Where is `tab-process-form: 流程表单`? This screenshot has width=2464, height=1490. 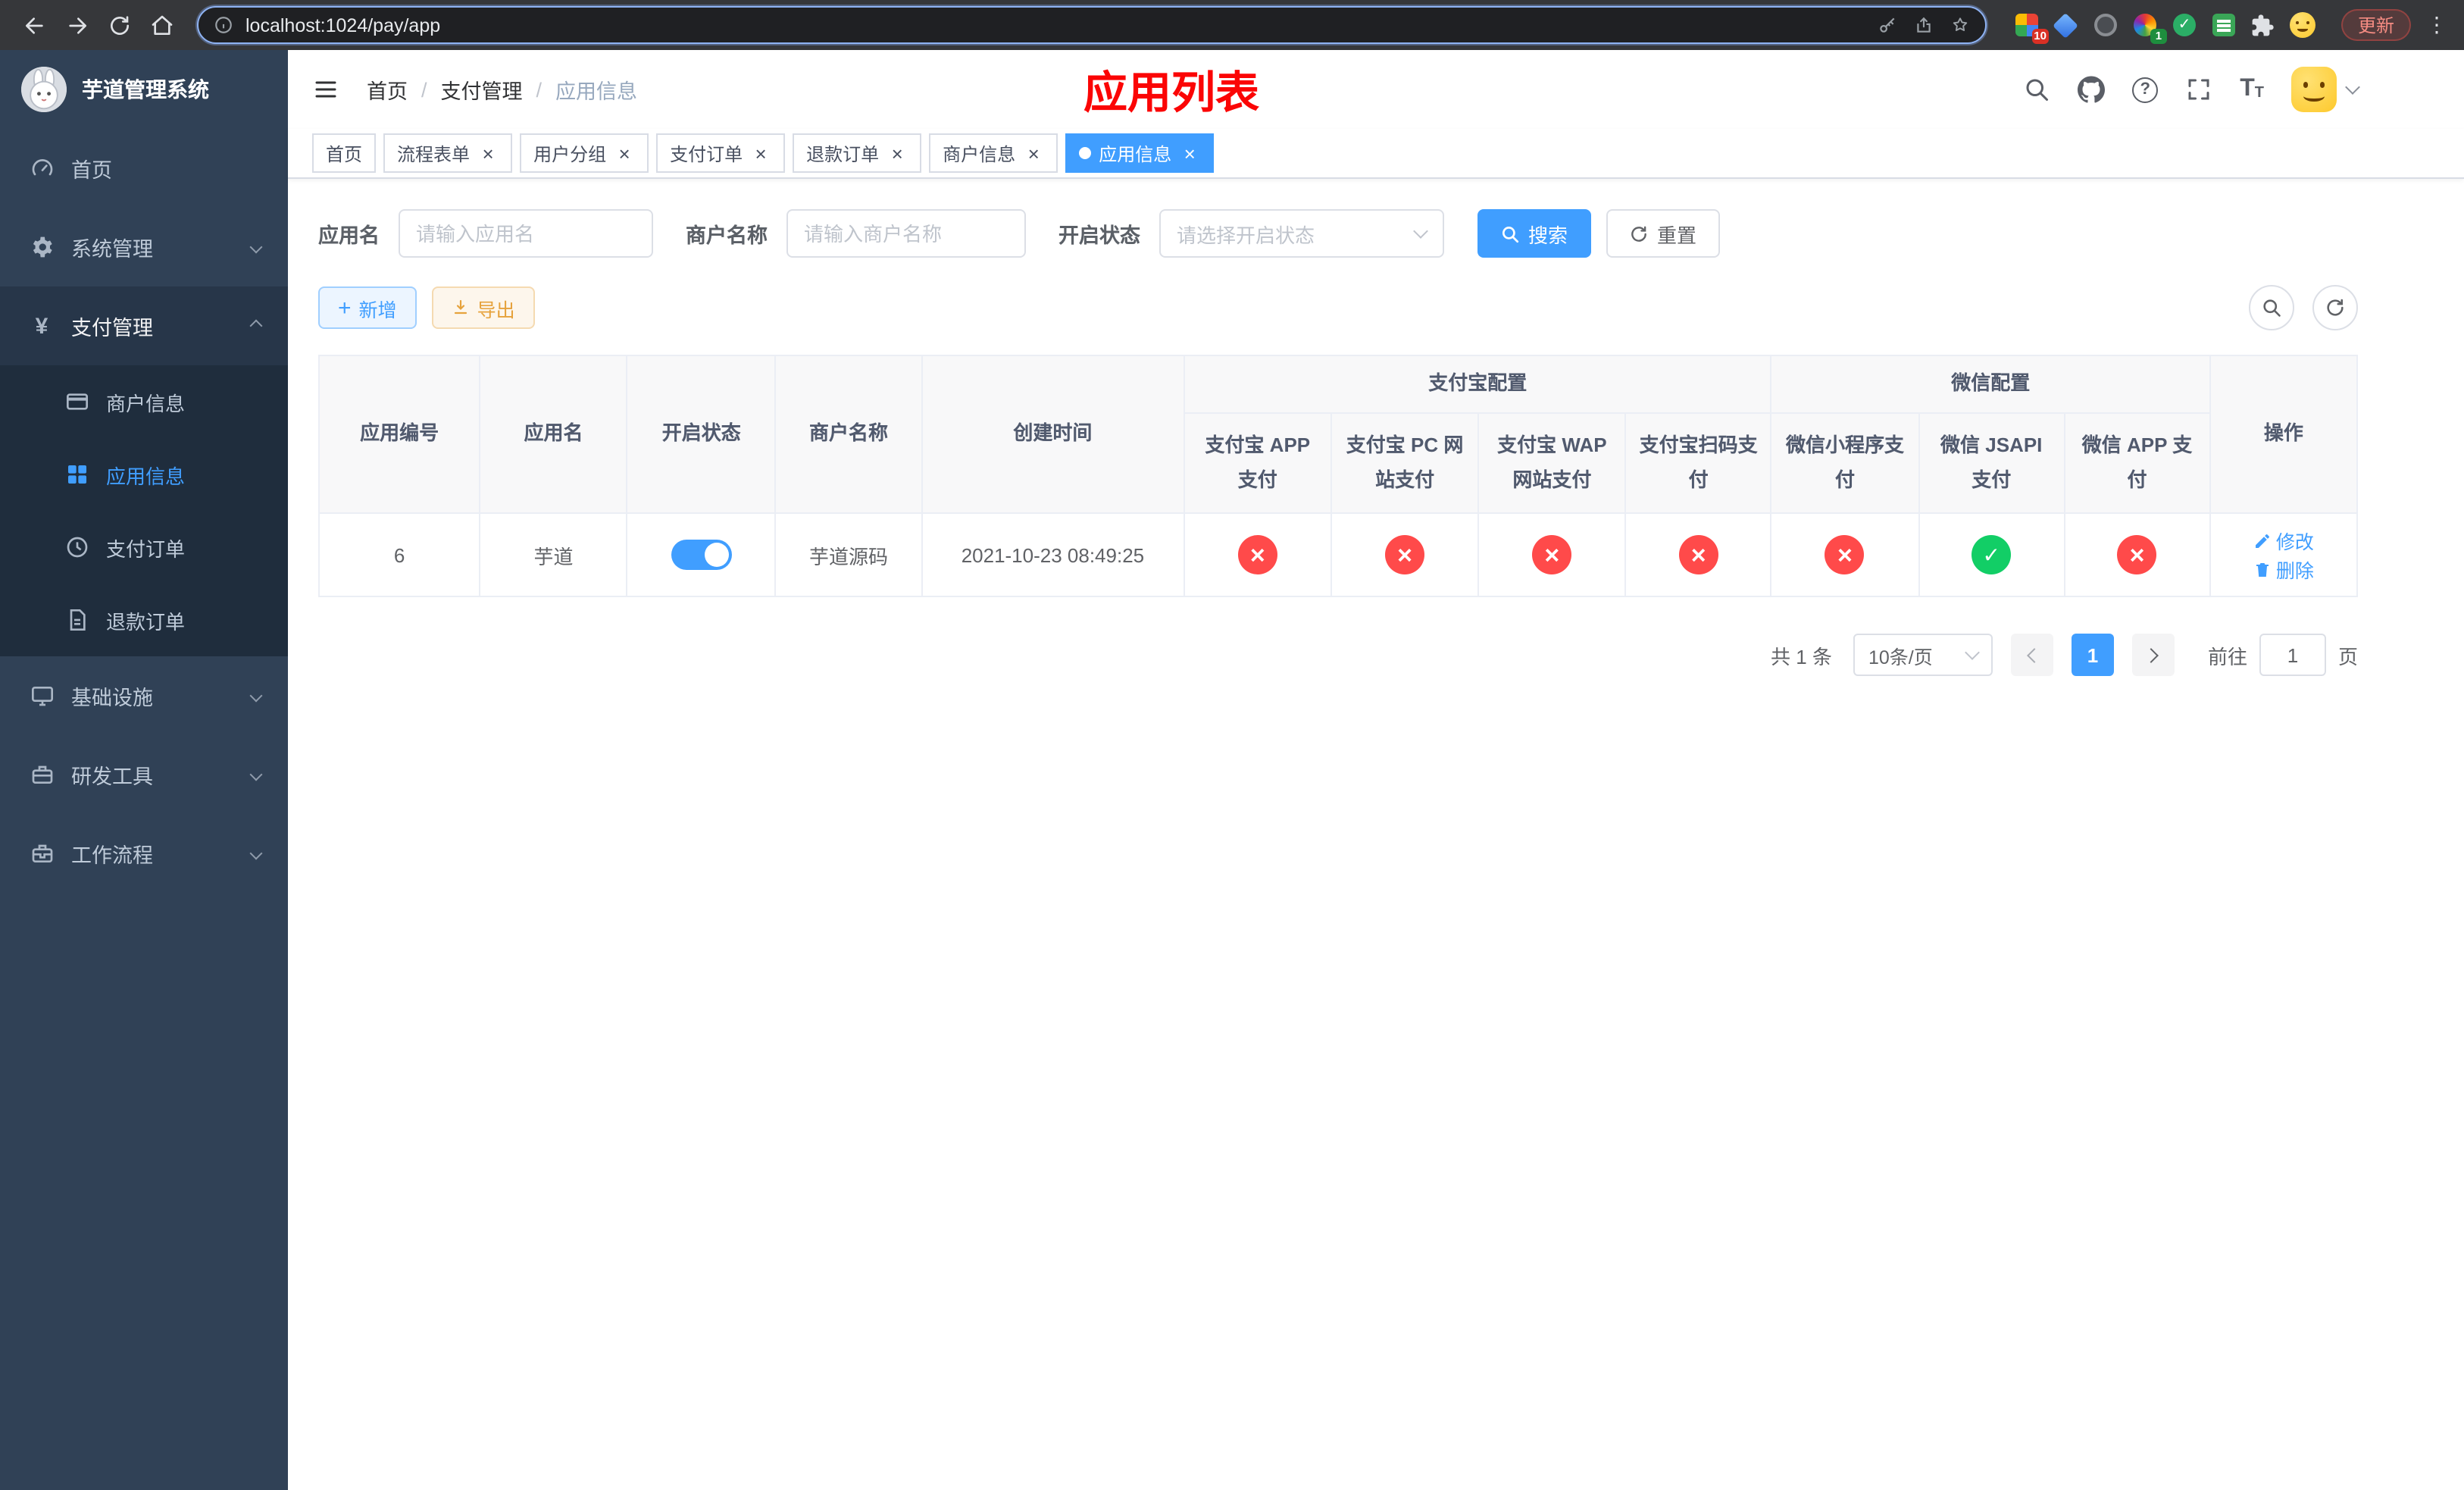
tab-process-form: 流程表单 is located at coordinates (448, 153).